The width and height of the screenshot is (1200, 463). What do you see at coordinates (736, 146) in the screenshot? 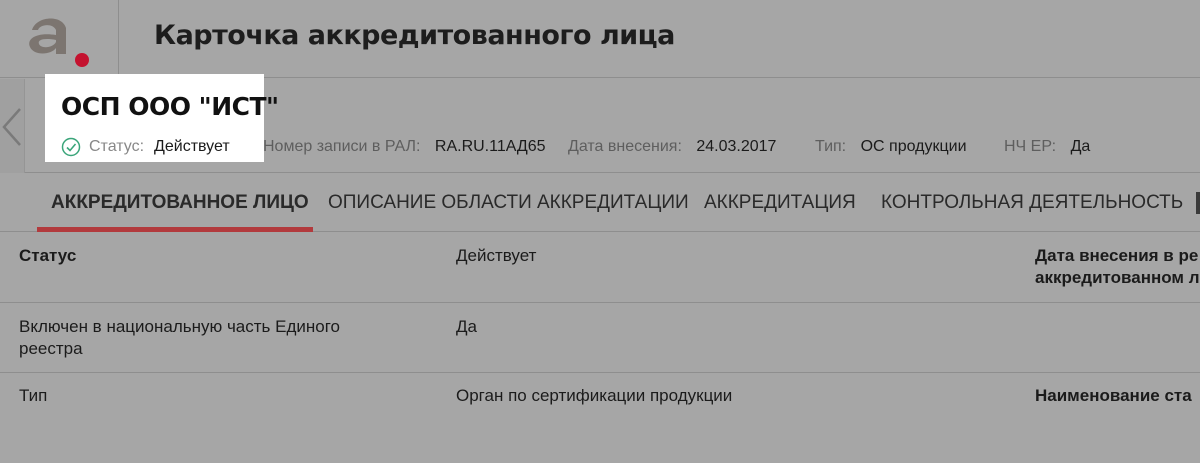
I see `meta-date-value: 24.03.2017` at bounding box center [736, 146].